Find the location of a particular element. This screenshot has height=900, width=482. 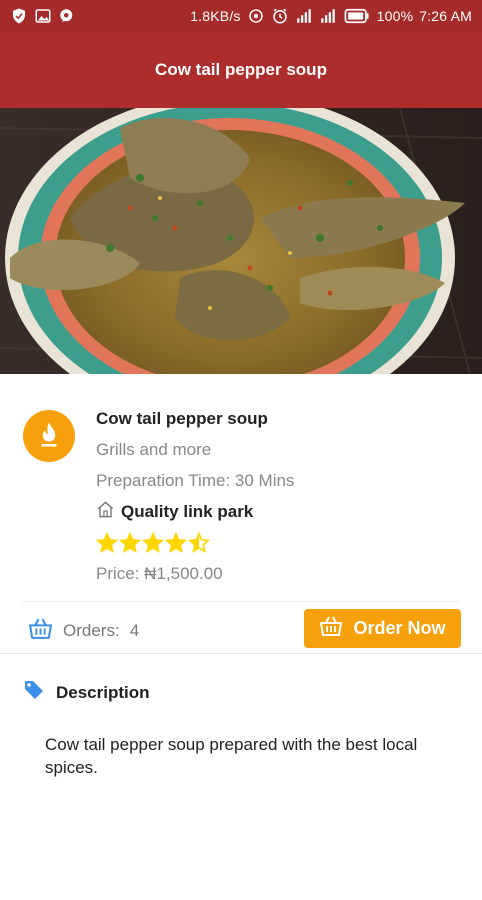

star-half-icon is located at coordinates (199, 542).